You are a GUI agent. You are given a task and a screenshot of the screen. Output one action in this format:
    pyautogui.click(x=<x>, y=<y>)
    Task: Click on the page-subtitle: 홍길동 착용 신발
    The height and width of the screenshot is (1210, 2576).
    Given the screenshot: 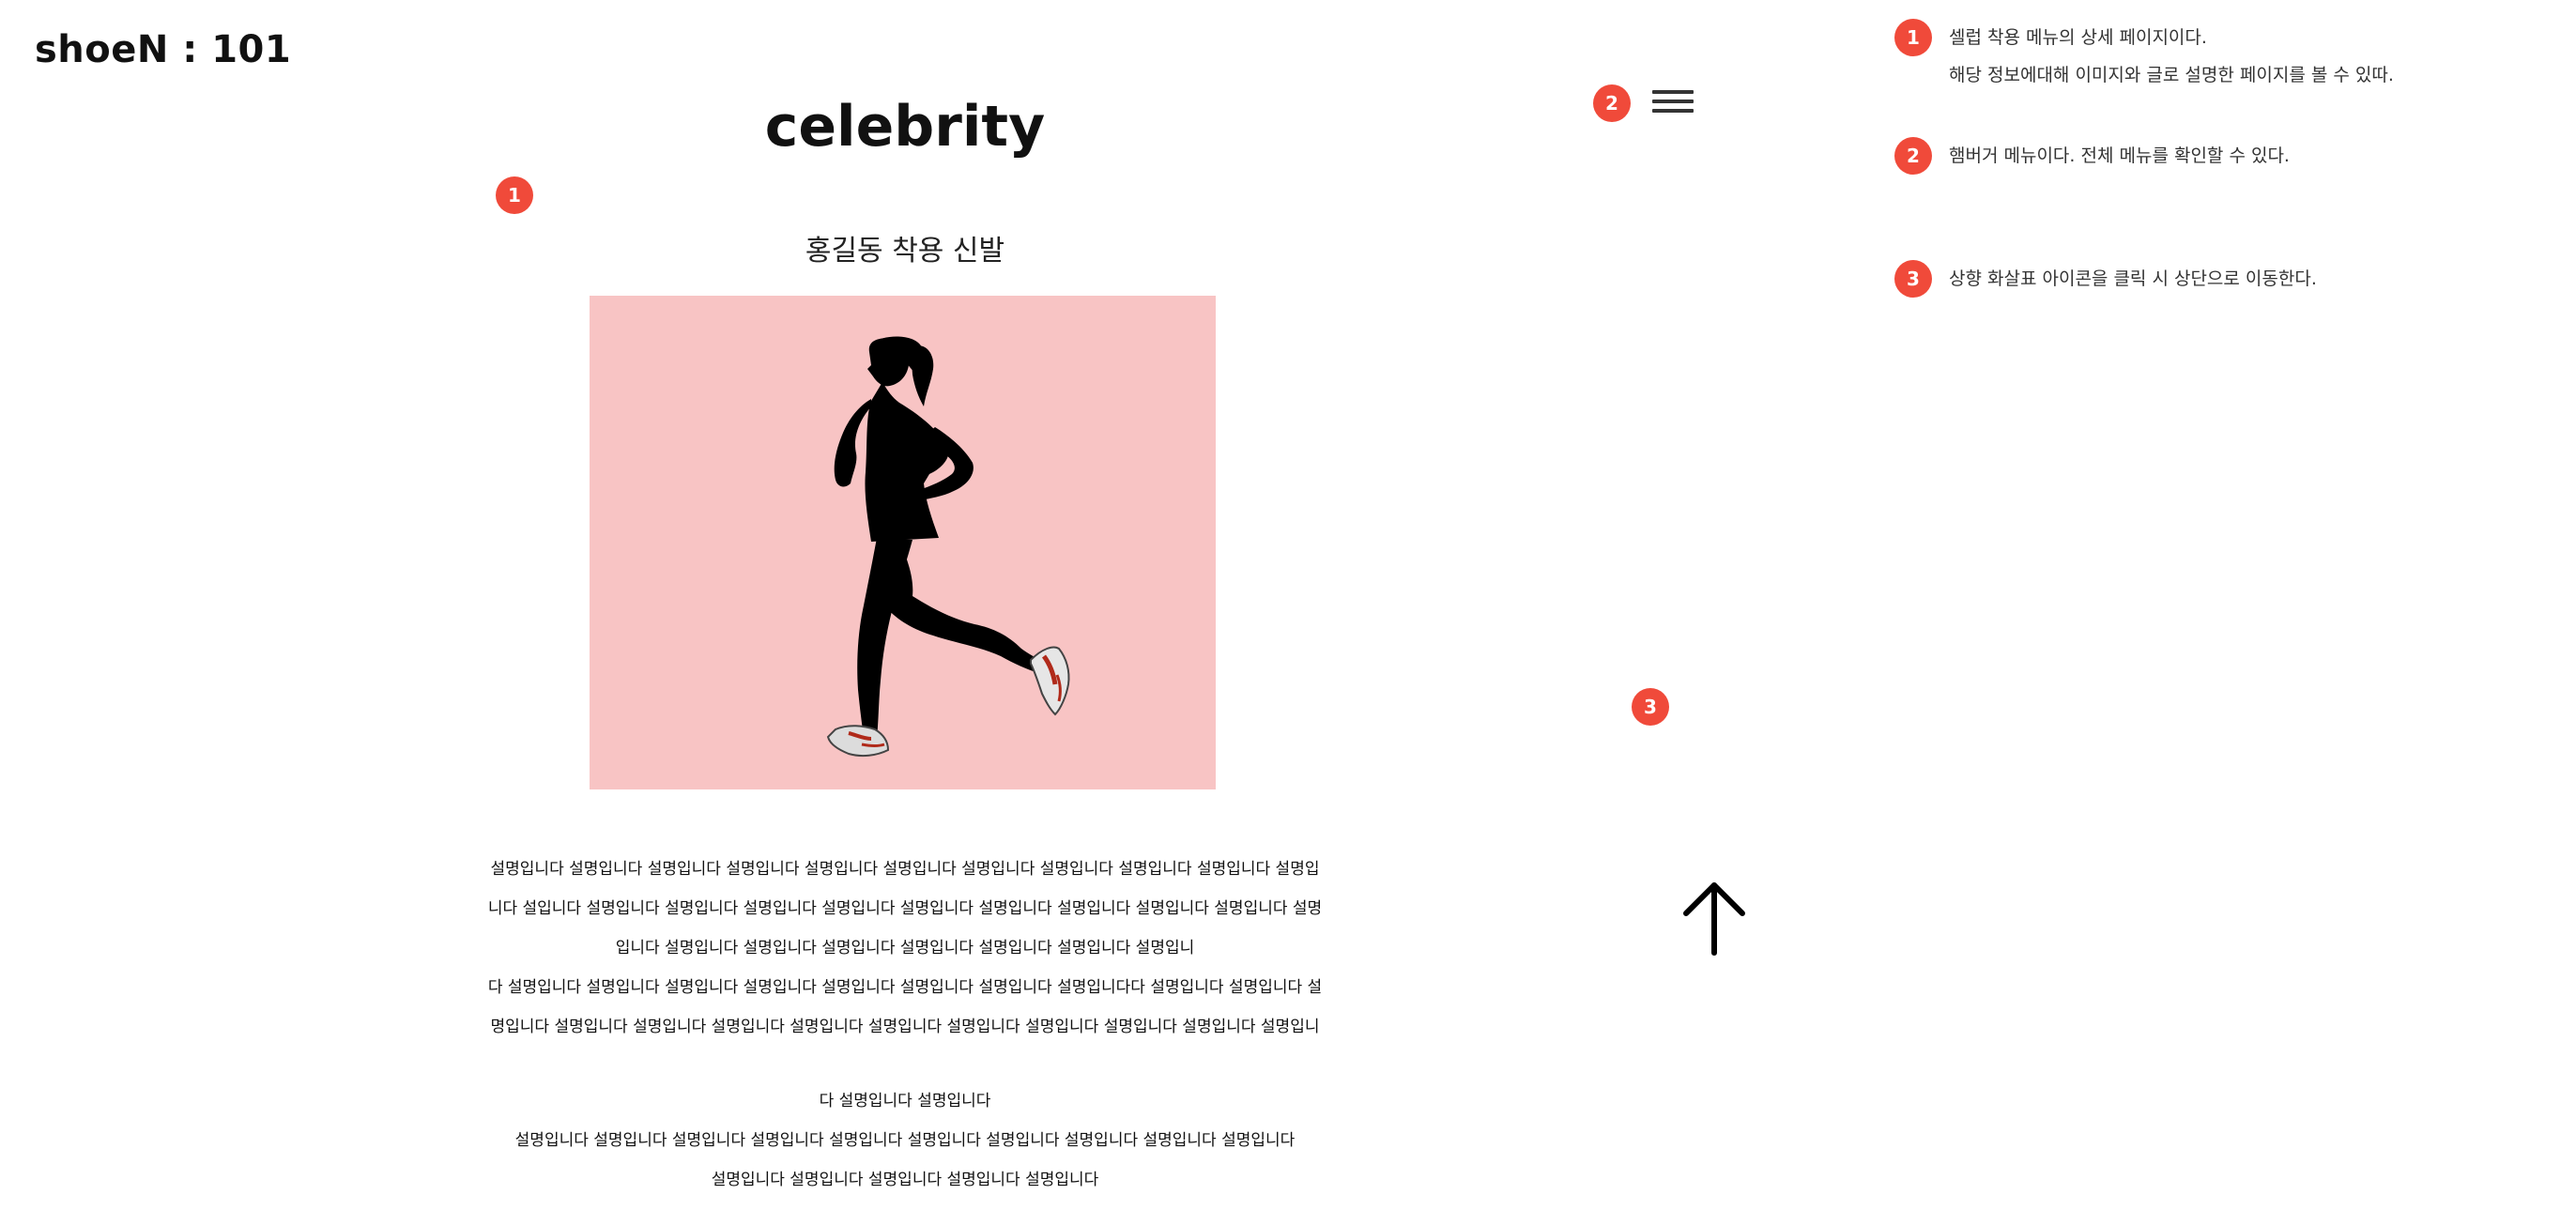 What is the action you would take?
    pyautogui.click(x=905, y=251)
    